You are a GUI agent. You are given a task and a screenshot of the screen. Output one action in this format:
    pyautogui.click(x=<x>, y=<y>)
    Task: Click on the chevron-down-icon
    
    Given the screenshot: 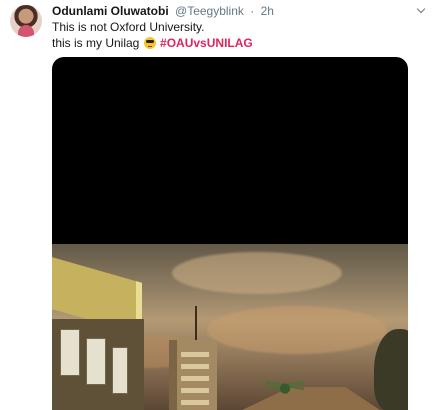 What is the action you would take?
    pyautogui.click(x=422, y=10)
    